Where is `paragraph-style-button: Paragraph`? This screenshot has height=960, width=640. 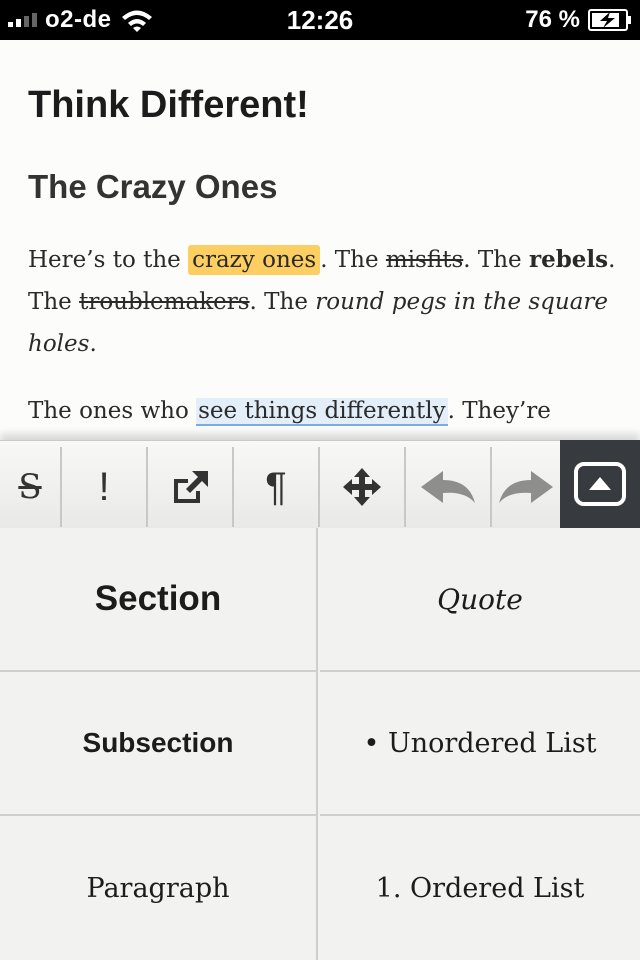
paragraph-style-button: Paragraph is located at coordinates (159, 888).